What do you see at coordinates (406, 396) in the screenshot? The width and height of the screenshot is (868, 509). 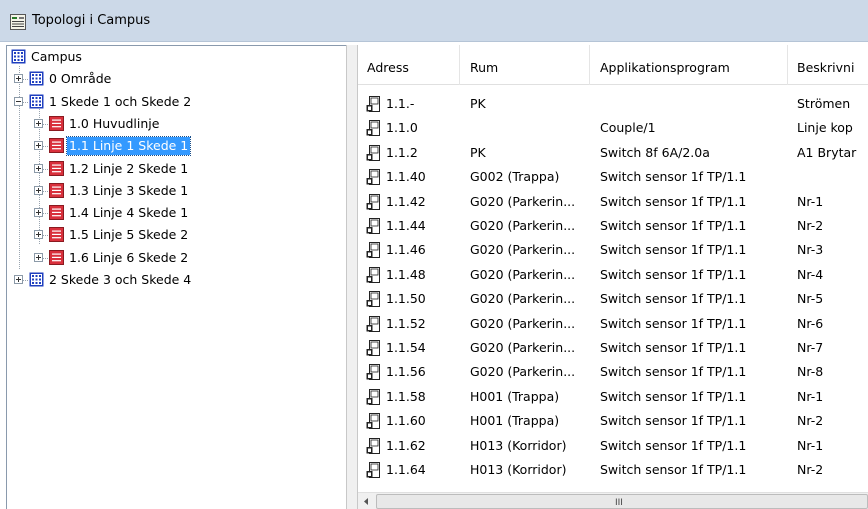 I see `cell-adress: 1.1.58` at bounding box center [406, 396].